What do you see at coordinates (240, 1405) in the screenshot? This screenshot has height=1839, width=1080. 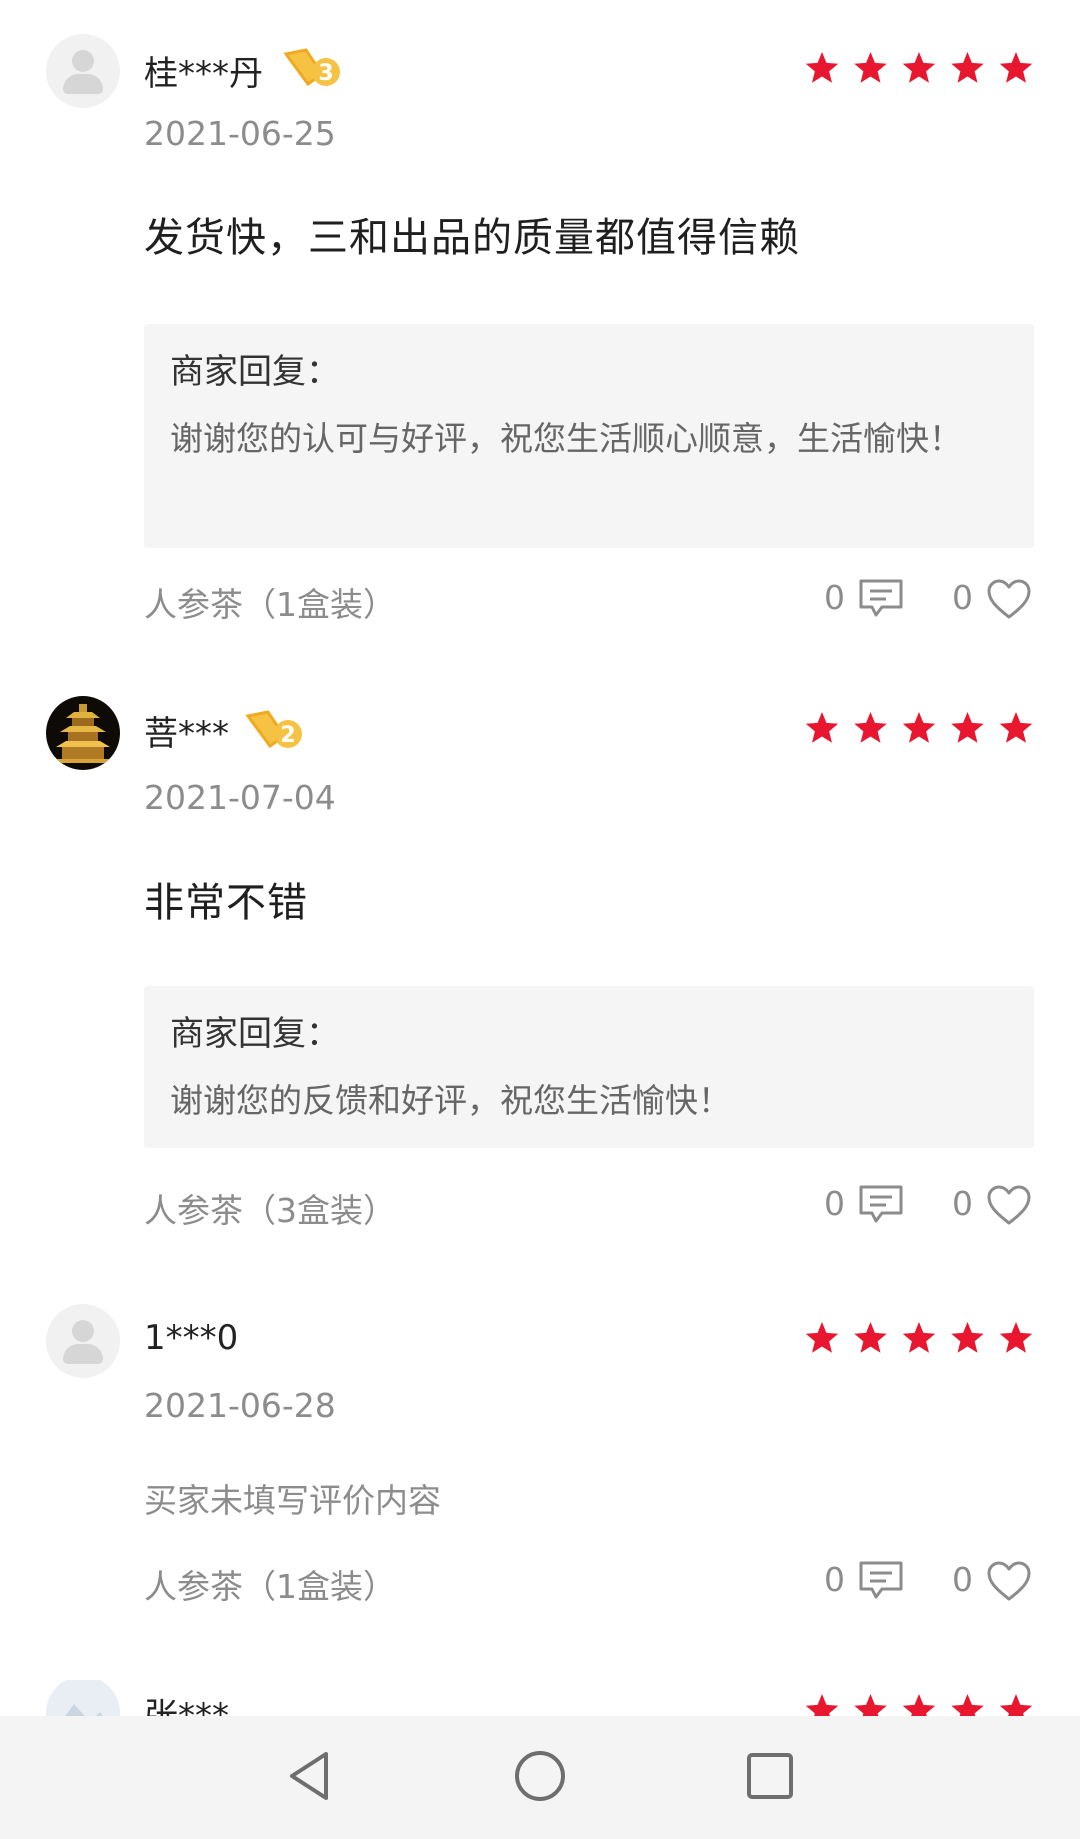 I see `review-date: 2021-06-28` at bounding box center [240, 1405].